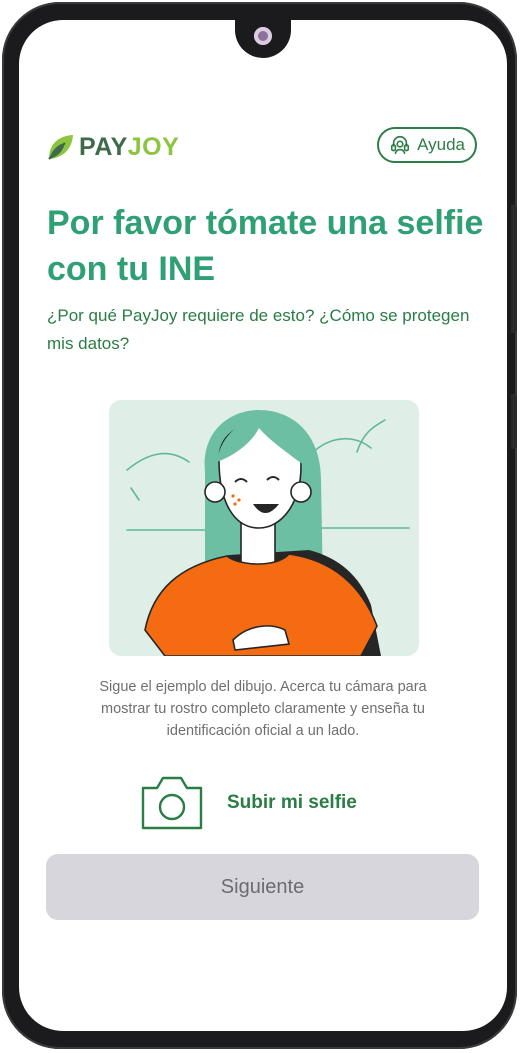  Describe the element at coordinates (262, 887) in the screenshot. I see `next-button: Siguiente` at that location.